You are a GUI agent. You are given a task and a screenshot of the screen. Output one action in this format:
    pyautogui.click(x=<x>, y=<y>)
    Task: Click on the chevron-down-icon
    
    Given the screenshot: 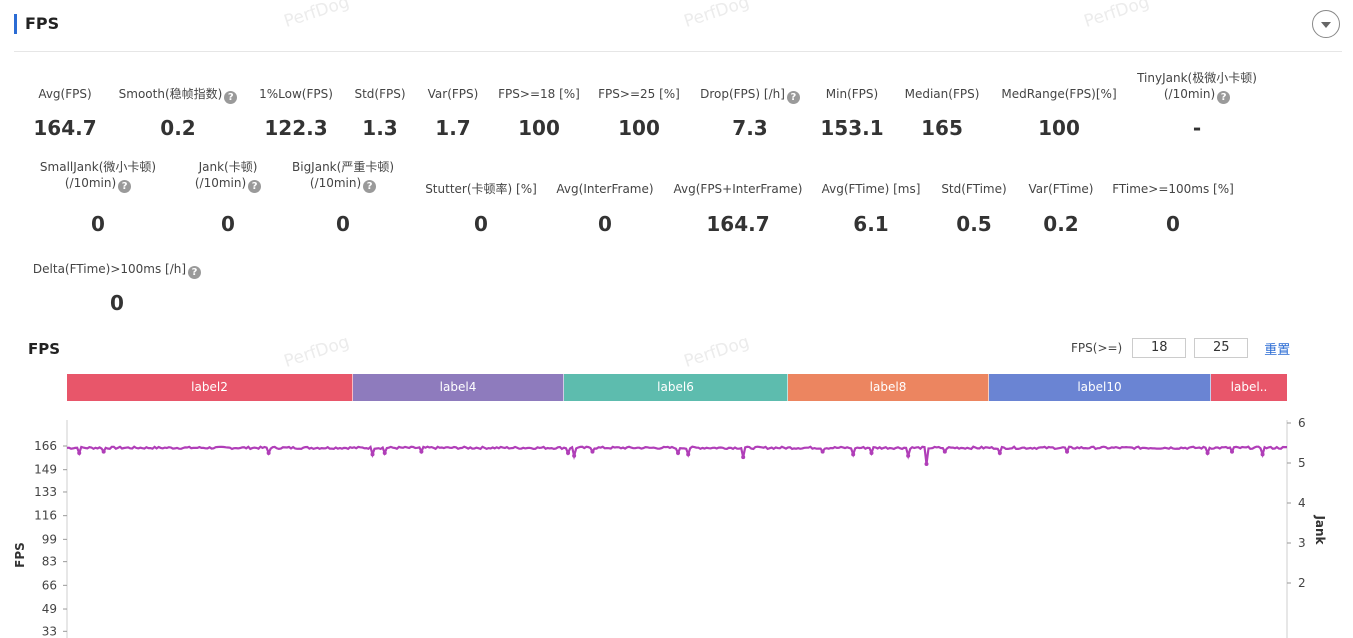 What is the action you would take?
    pyautogui.click(x=1326, y=25)
    